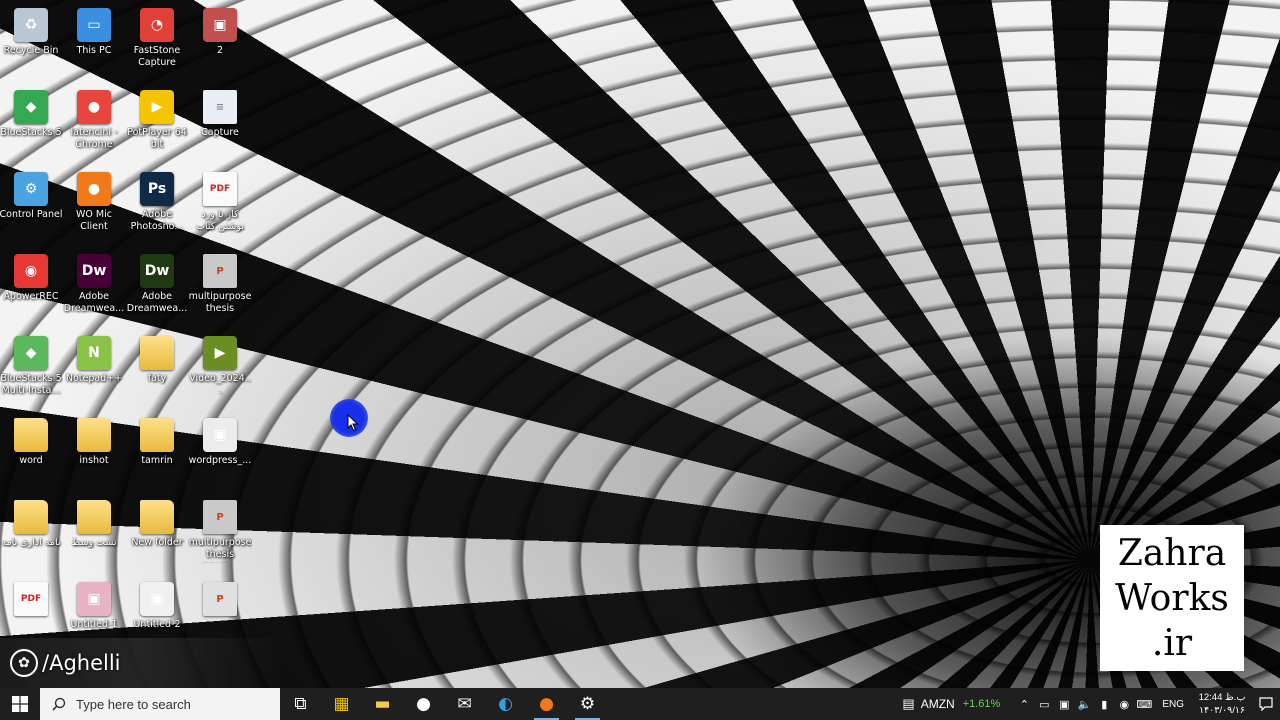  I want to click on globe-network-icon: ◉, so click(1124, 704).